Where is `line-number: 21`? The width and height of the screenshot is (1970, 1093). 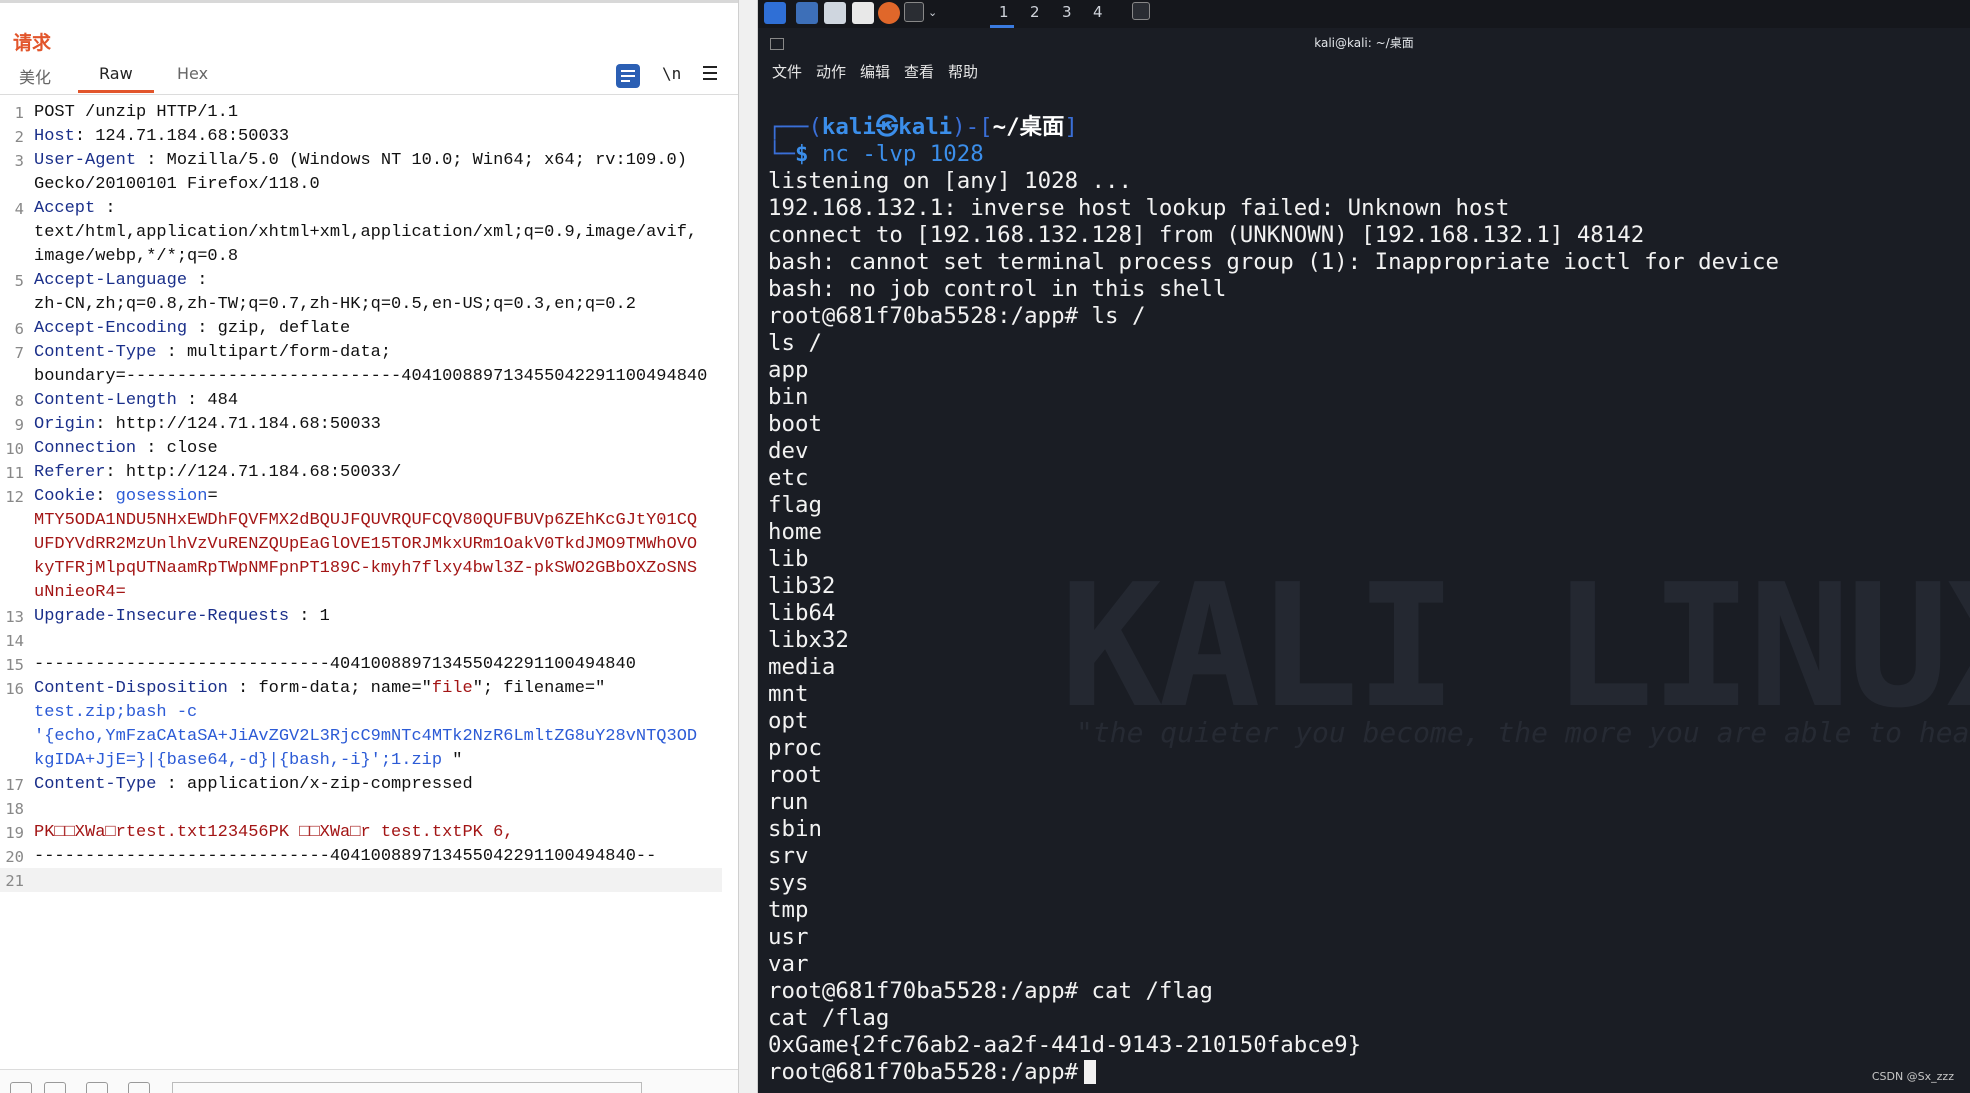
line-number: 21 is located at coordinates (14, 881).